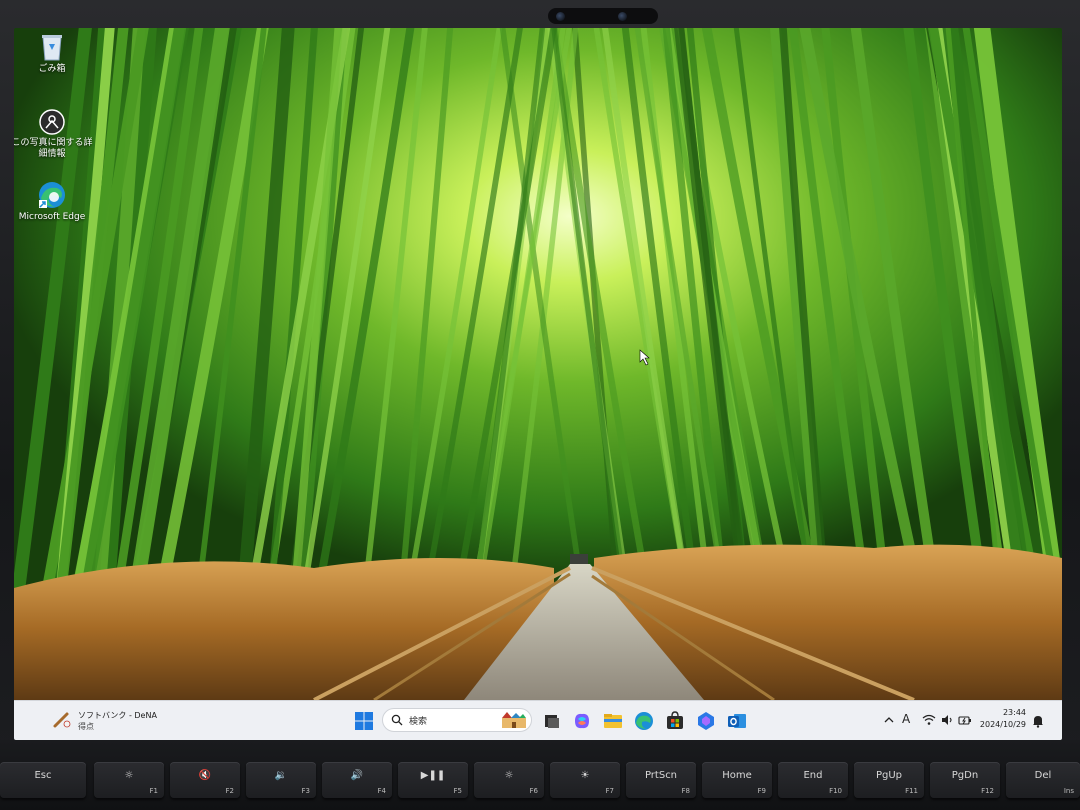 Image resolution: width=1080 pixels, height=810 pixels. Describe the element at coordinates (613, 721) in the screenshot. I see `file-explorer-icon` at that location.